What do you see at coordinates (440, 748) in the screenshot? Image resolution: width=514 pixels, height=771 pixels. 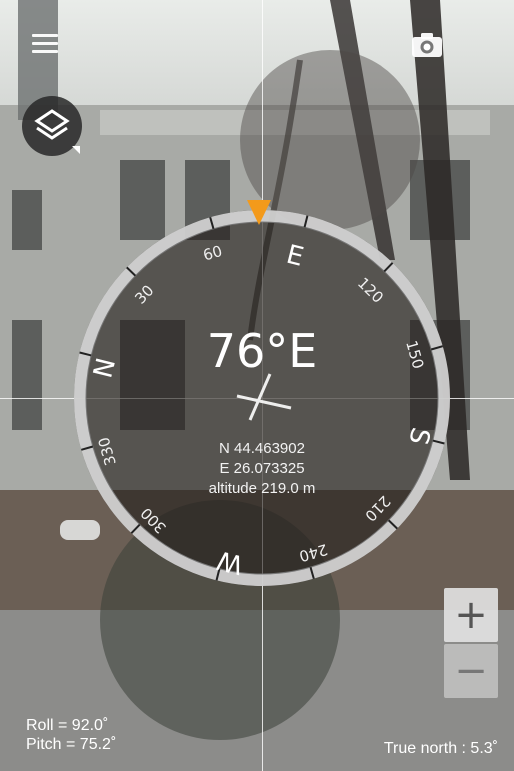 I see `true-north-text: True north : 5.3˚` at bounding box center [440, 748].